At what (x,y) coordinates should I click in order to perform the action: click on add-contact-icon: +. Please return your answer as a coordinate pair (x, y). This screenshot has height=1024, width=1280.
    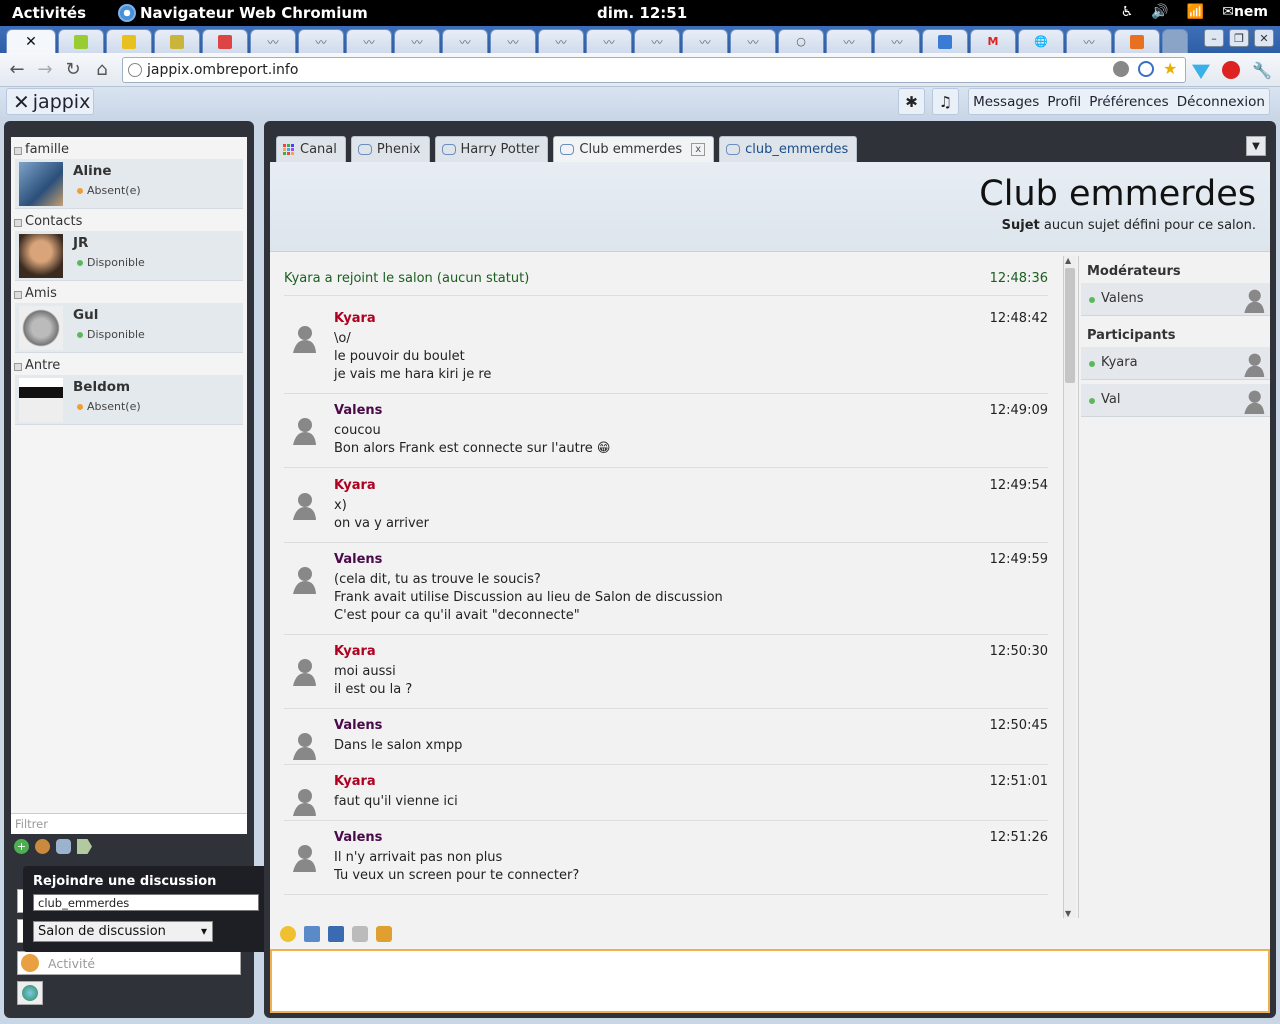
    Looking at the image, I should click on (21, 846).